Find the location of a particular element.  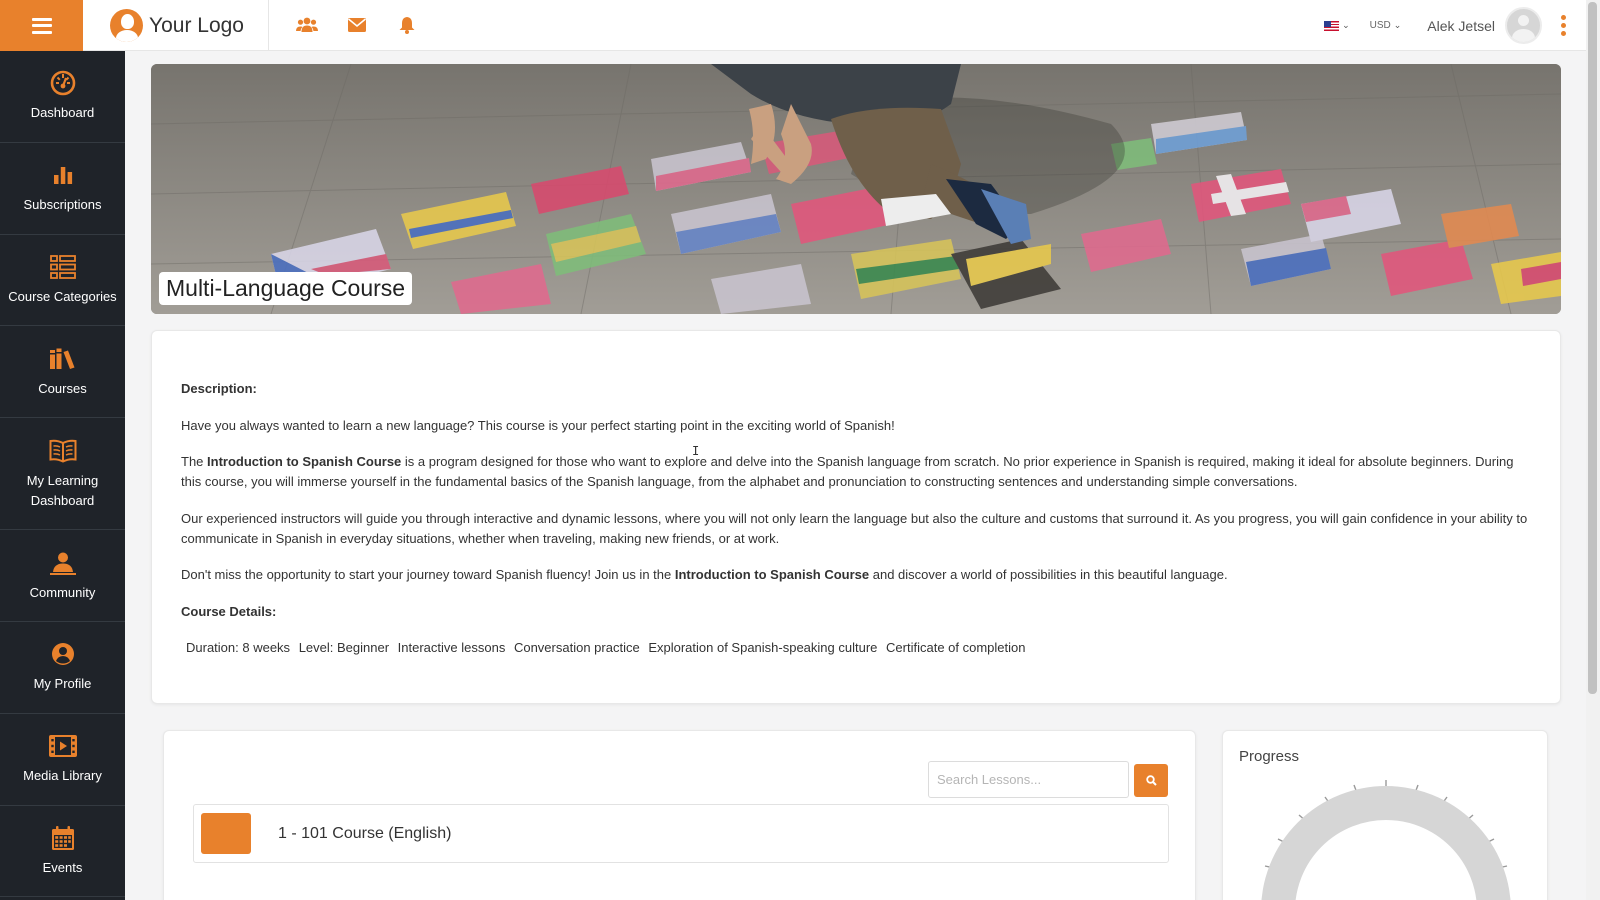

language-selector: ⌄ is located at coordinates (1337, 25).